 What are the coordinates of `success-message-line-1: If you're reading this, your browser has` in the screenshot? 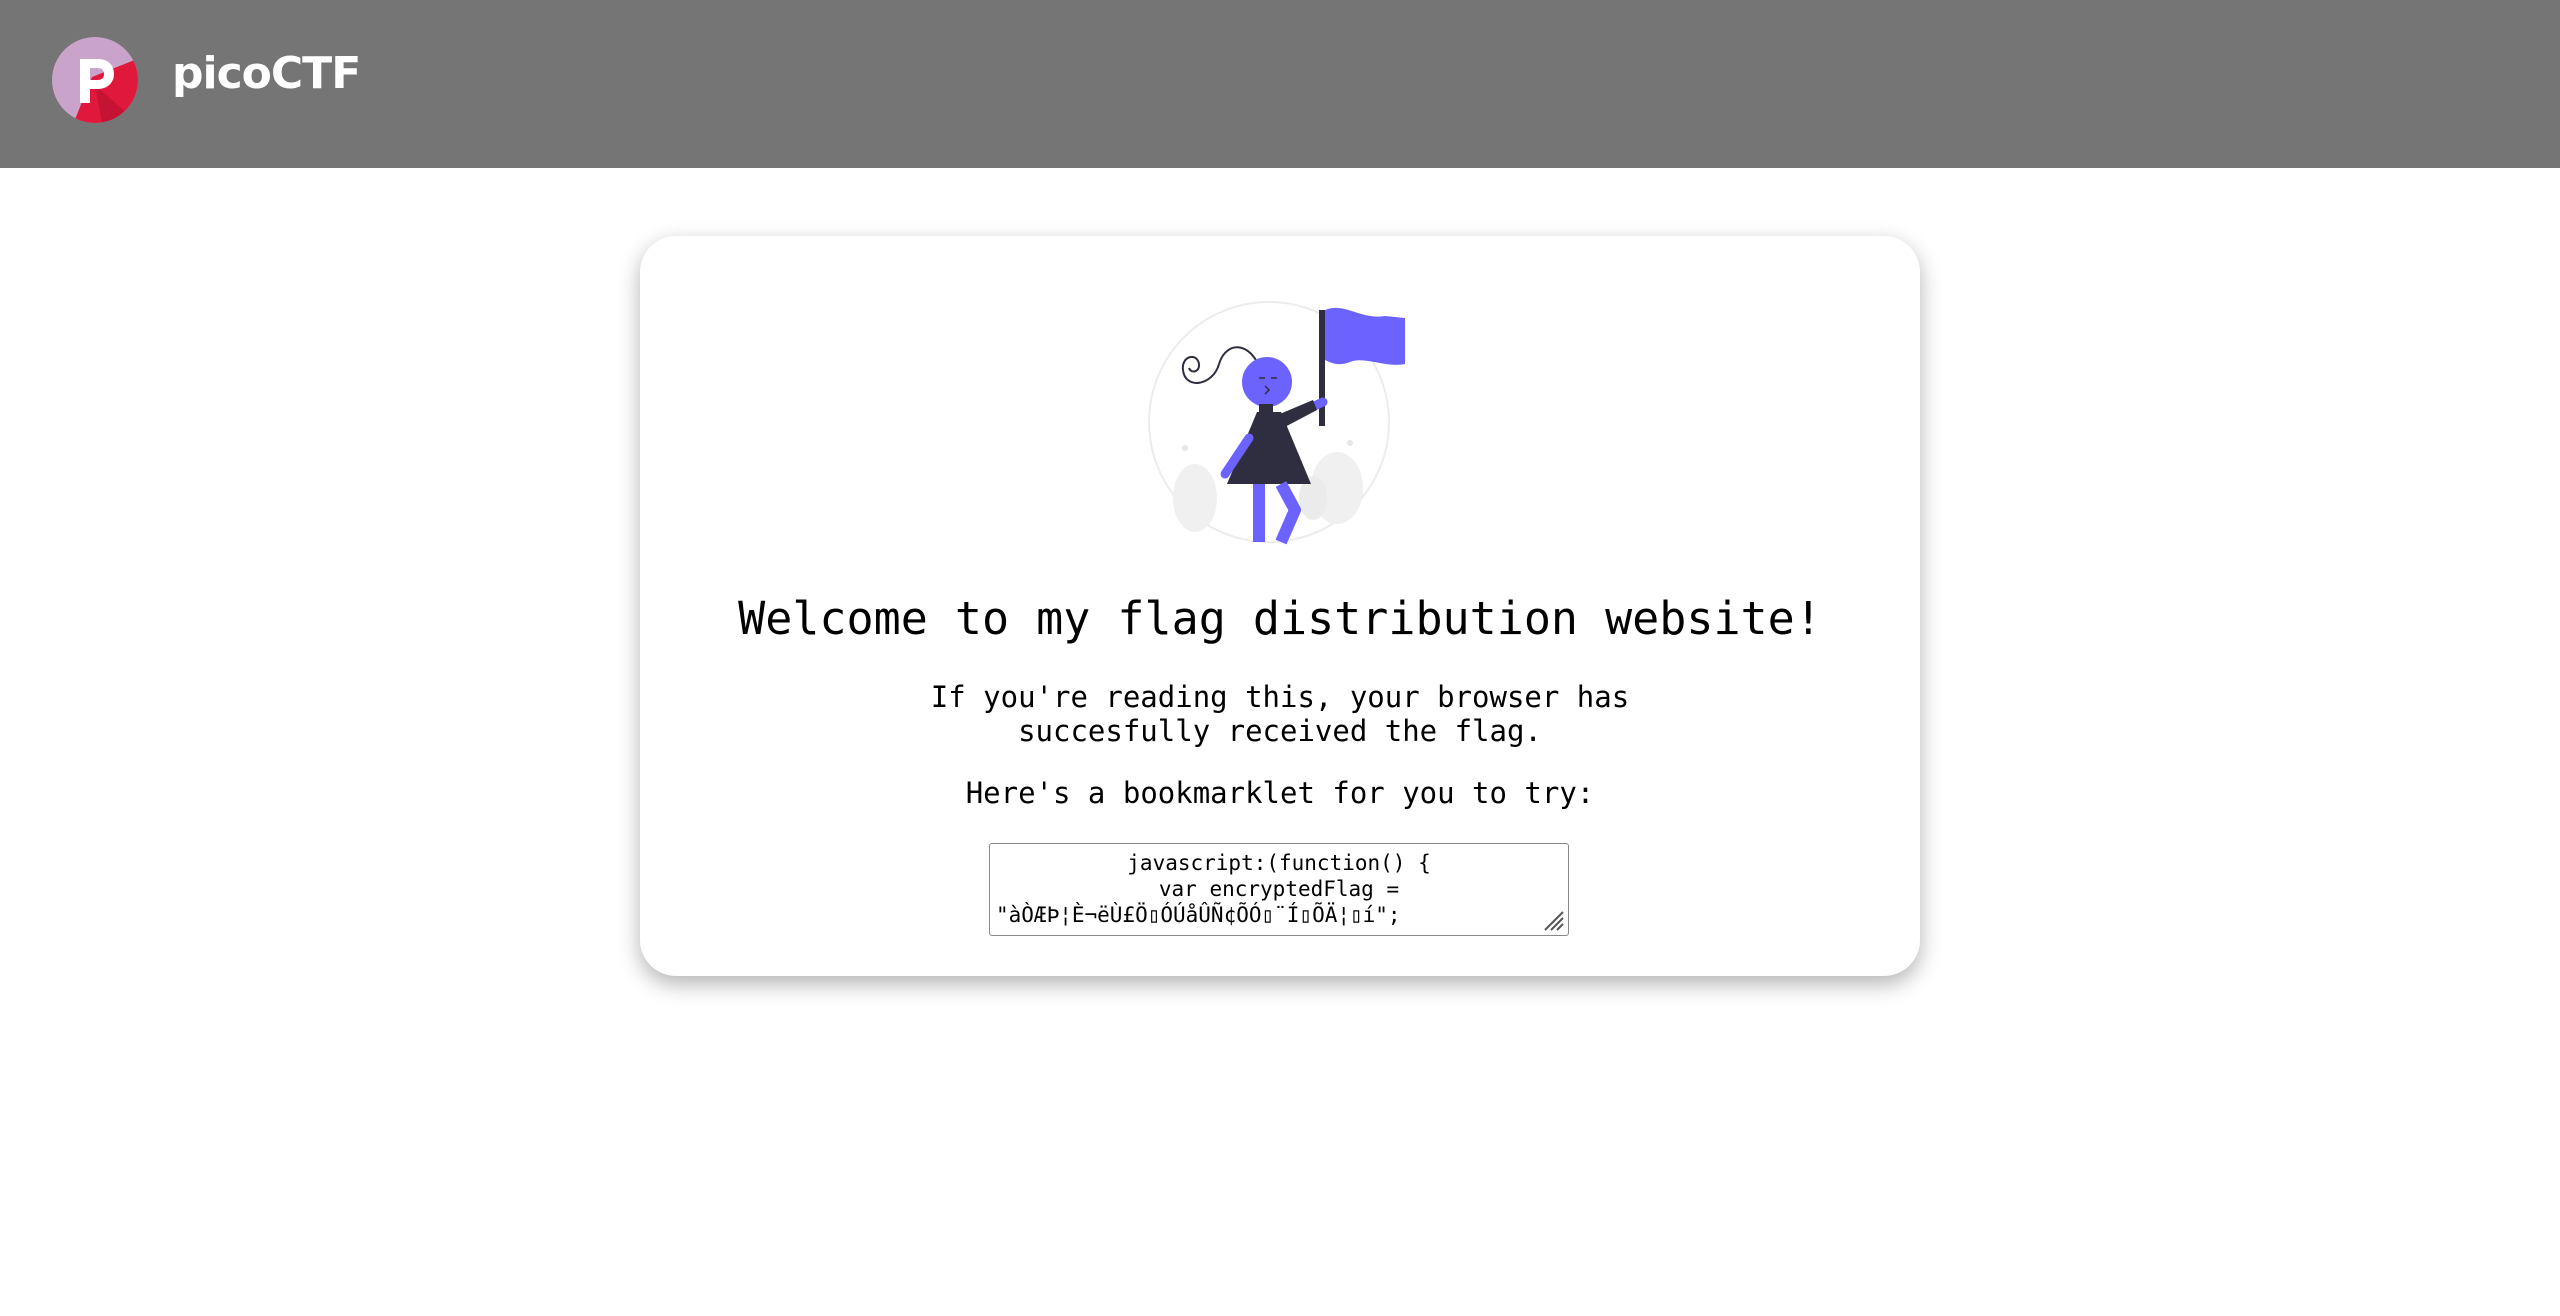 It's located at (1280, 697).